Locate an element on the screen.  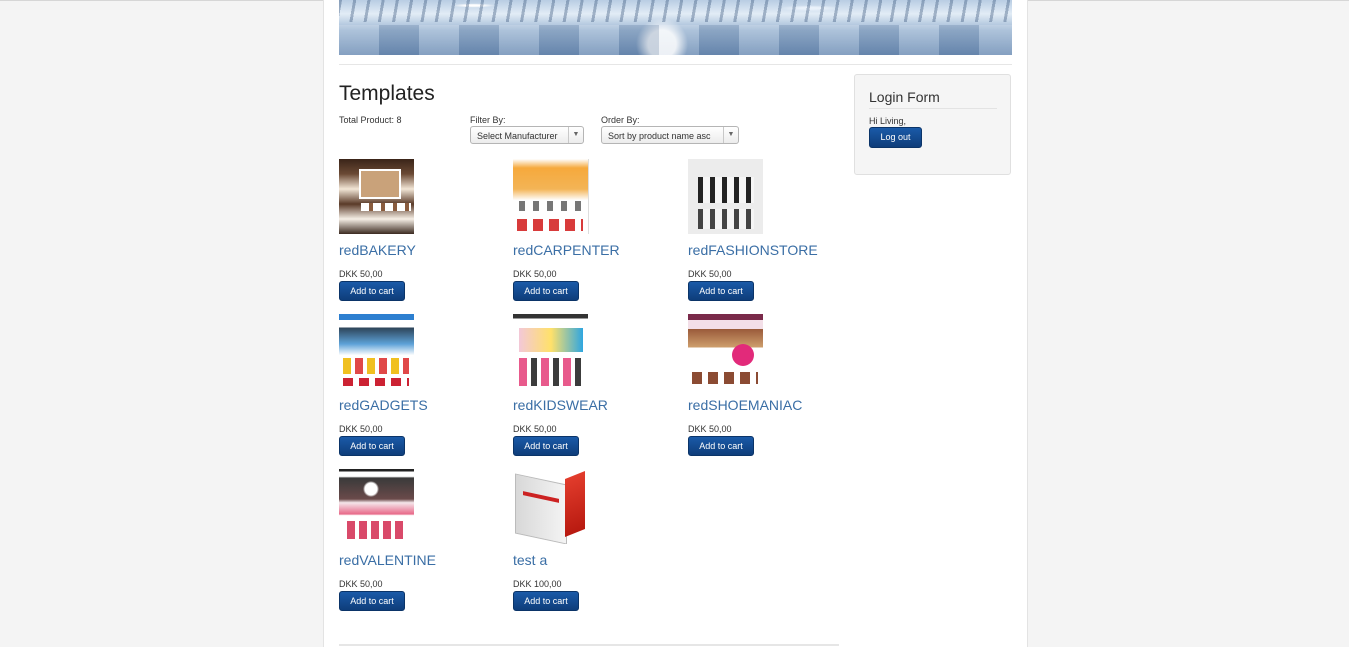
login-greeting: Hi Living, is located at coordinates (888, 121).